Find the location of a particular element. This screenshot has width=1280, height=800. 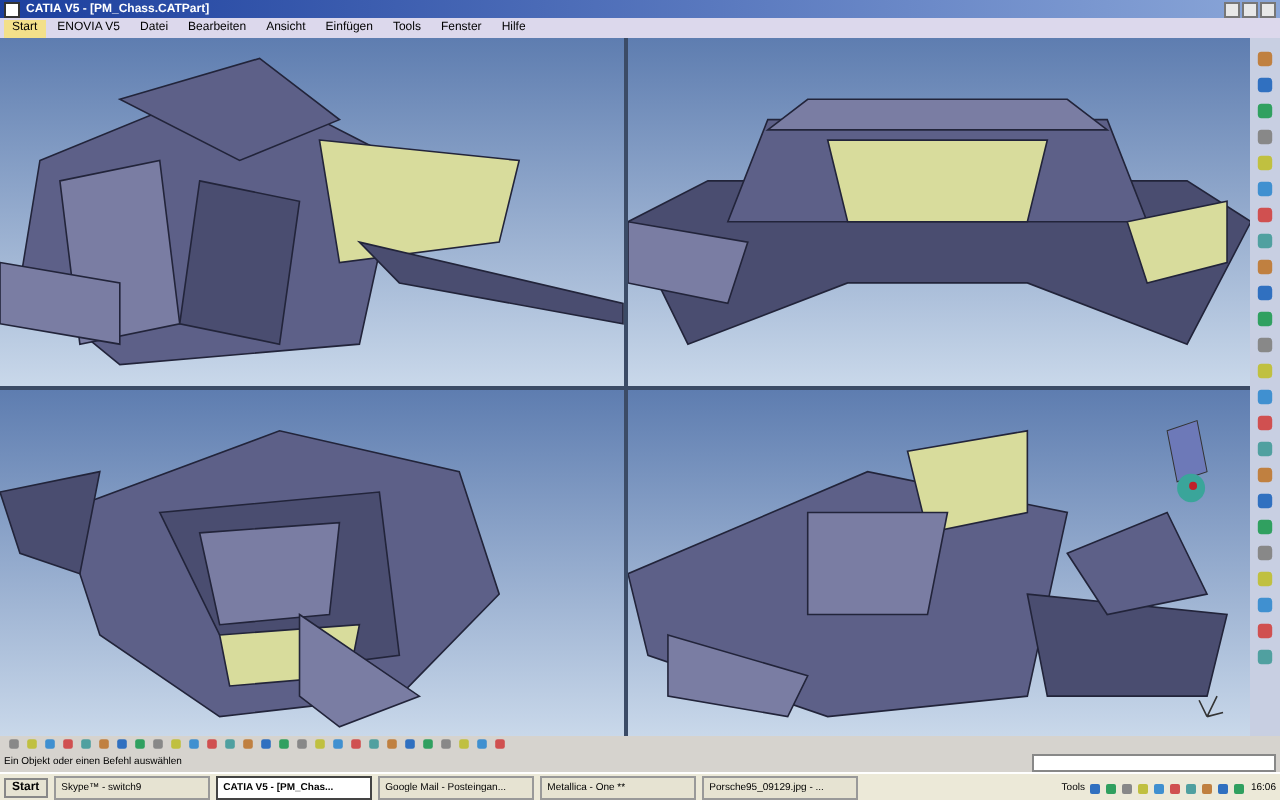

maximize-button is located at coordinates (1250, 9).